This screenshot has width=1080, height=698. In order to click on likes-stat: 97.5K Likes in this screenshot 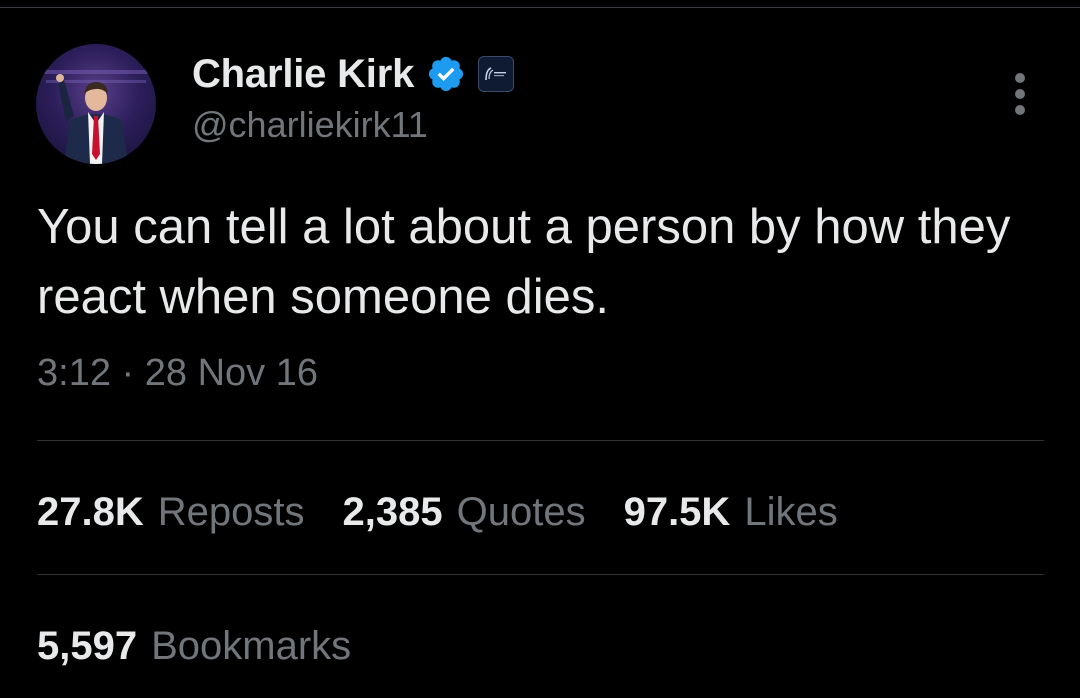, I will do `click(731, 512)`.